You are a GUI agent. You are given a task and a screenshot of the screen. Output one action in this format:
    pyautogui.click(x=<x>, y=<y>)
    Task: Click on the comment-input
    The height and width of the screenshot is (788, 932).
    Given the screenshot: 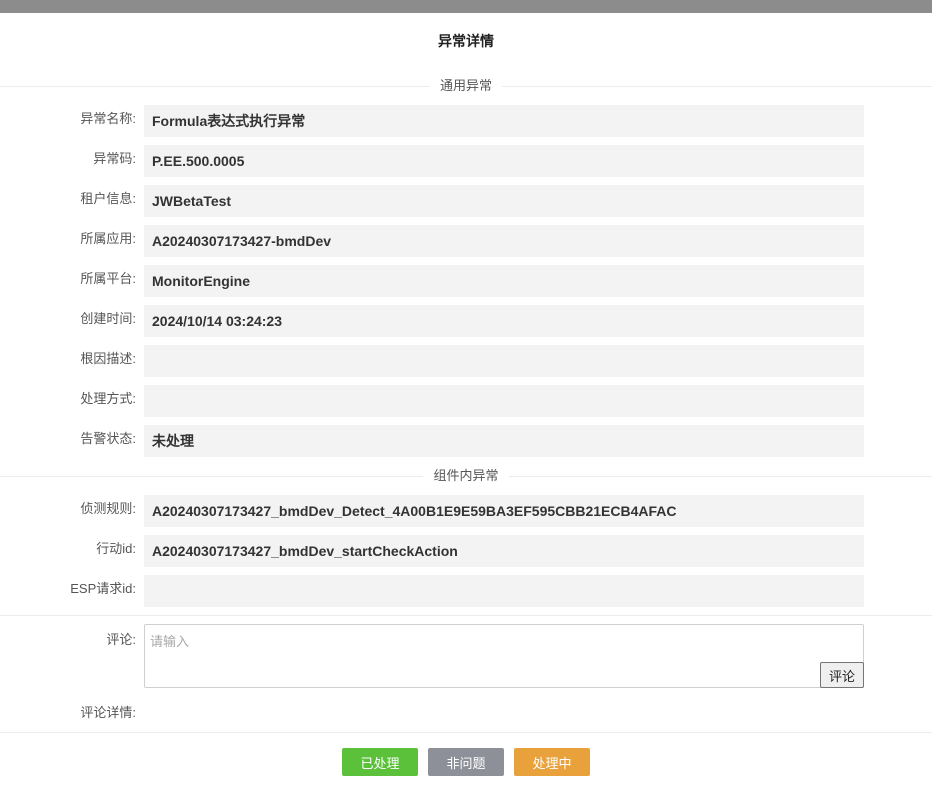 What is the action you would take?
    pyautogui.click(x=475, y=654)
    